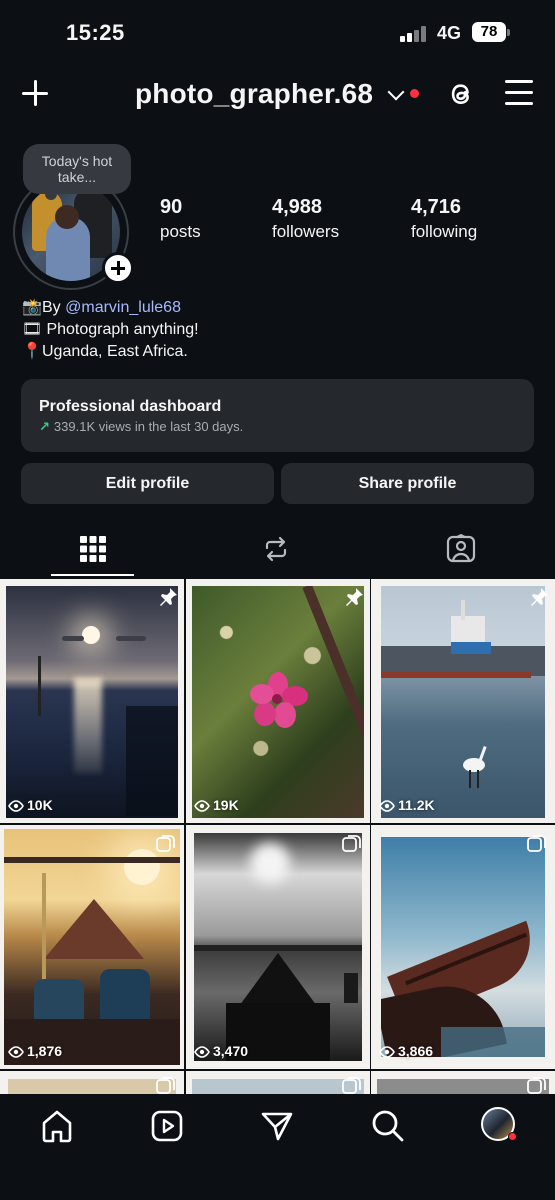 This screenshot has width=555, height=1200. I want to click on account-switcher-username: photo_grapher.68, so click(254, 94).